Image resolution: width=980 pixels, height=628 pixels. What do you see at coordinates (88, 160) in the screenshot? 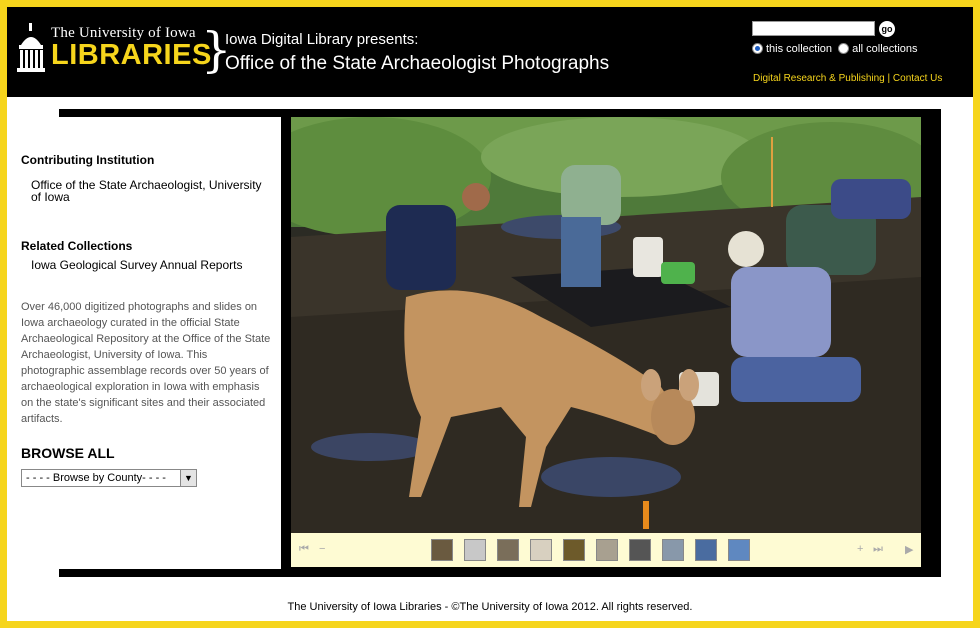
I see `contributing-institution-heading: Contributing Institution` at bounding box center [88, 160].